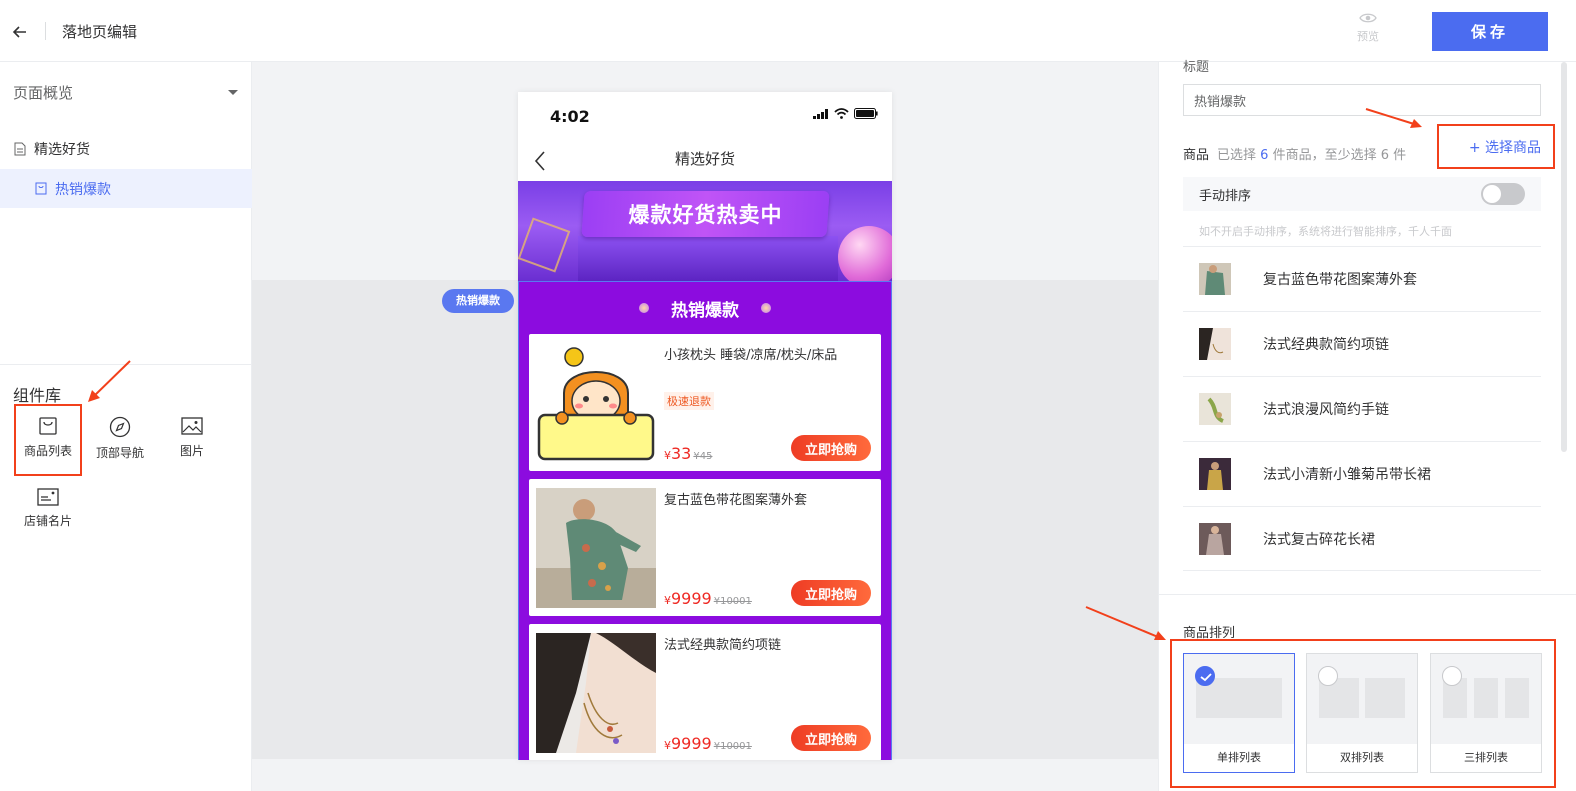  What do you see at coordinates (736, 500) in the screenshot?
I see `product-name: 复古蓝色带花图案薄外套` at bounding box center [736, 500].